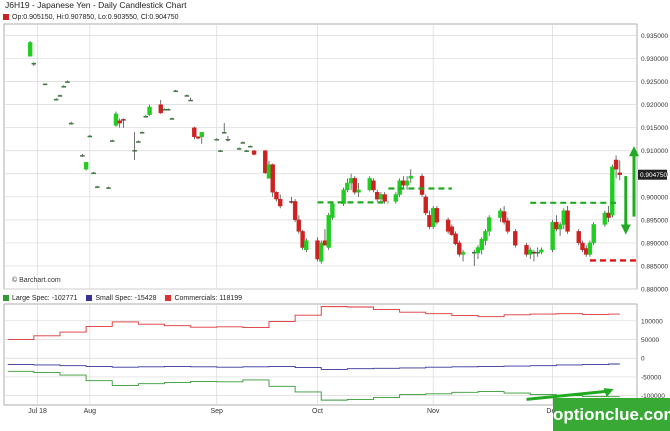 Image resolution: width=670 pixels, height=431 pixels. I want to click on legend-label-small-spec: Small Spec: -15428, so click(126, 298).